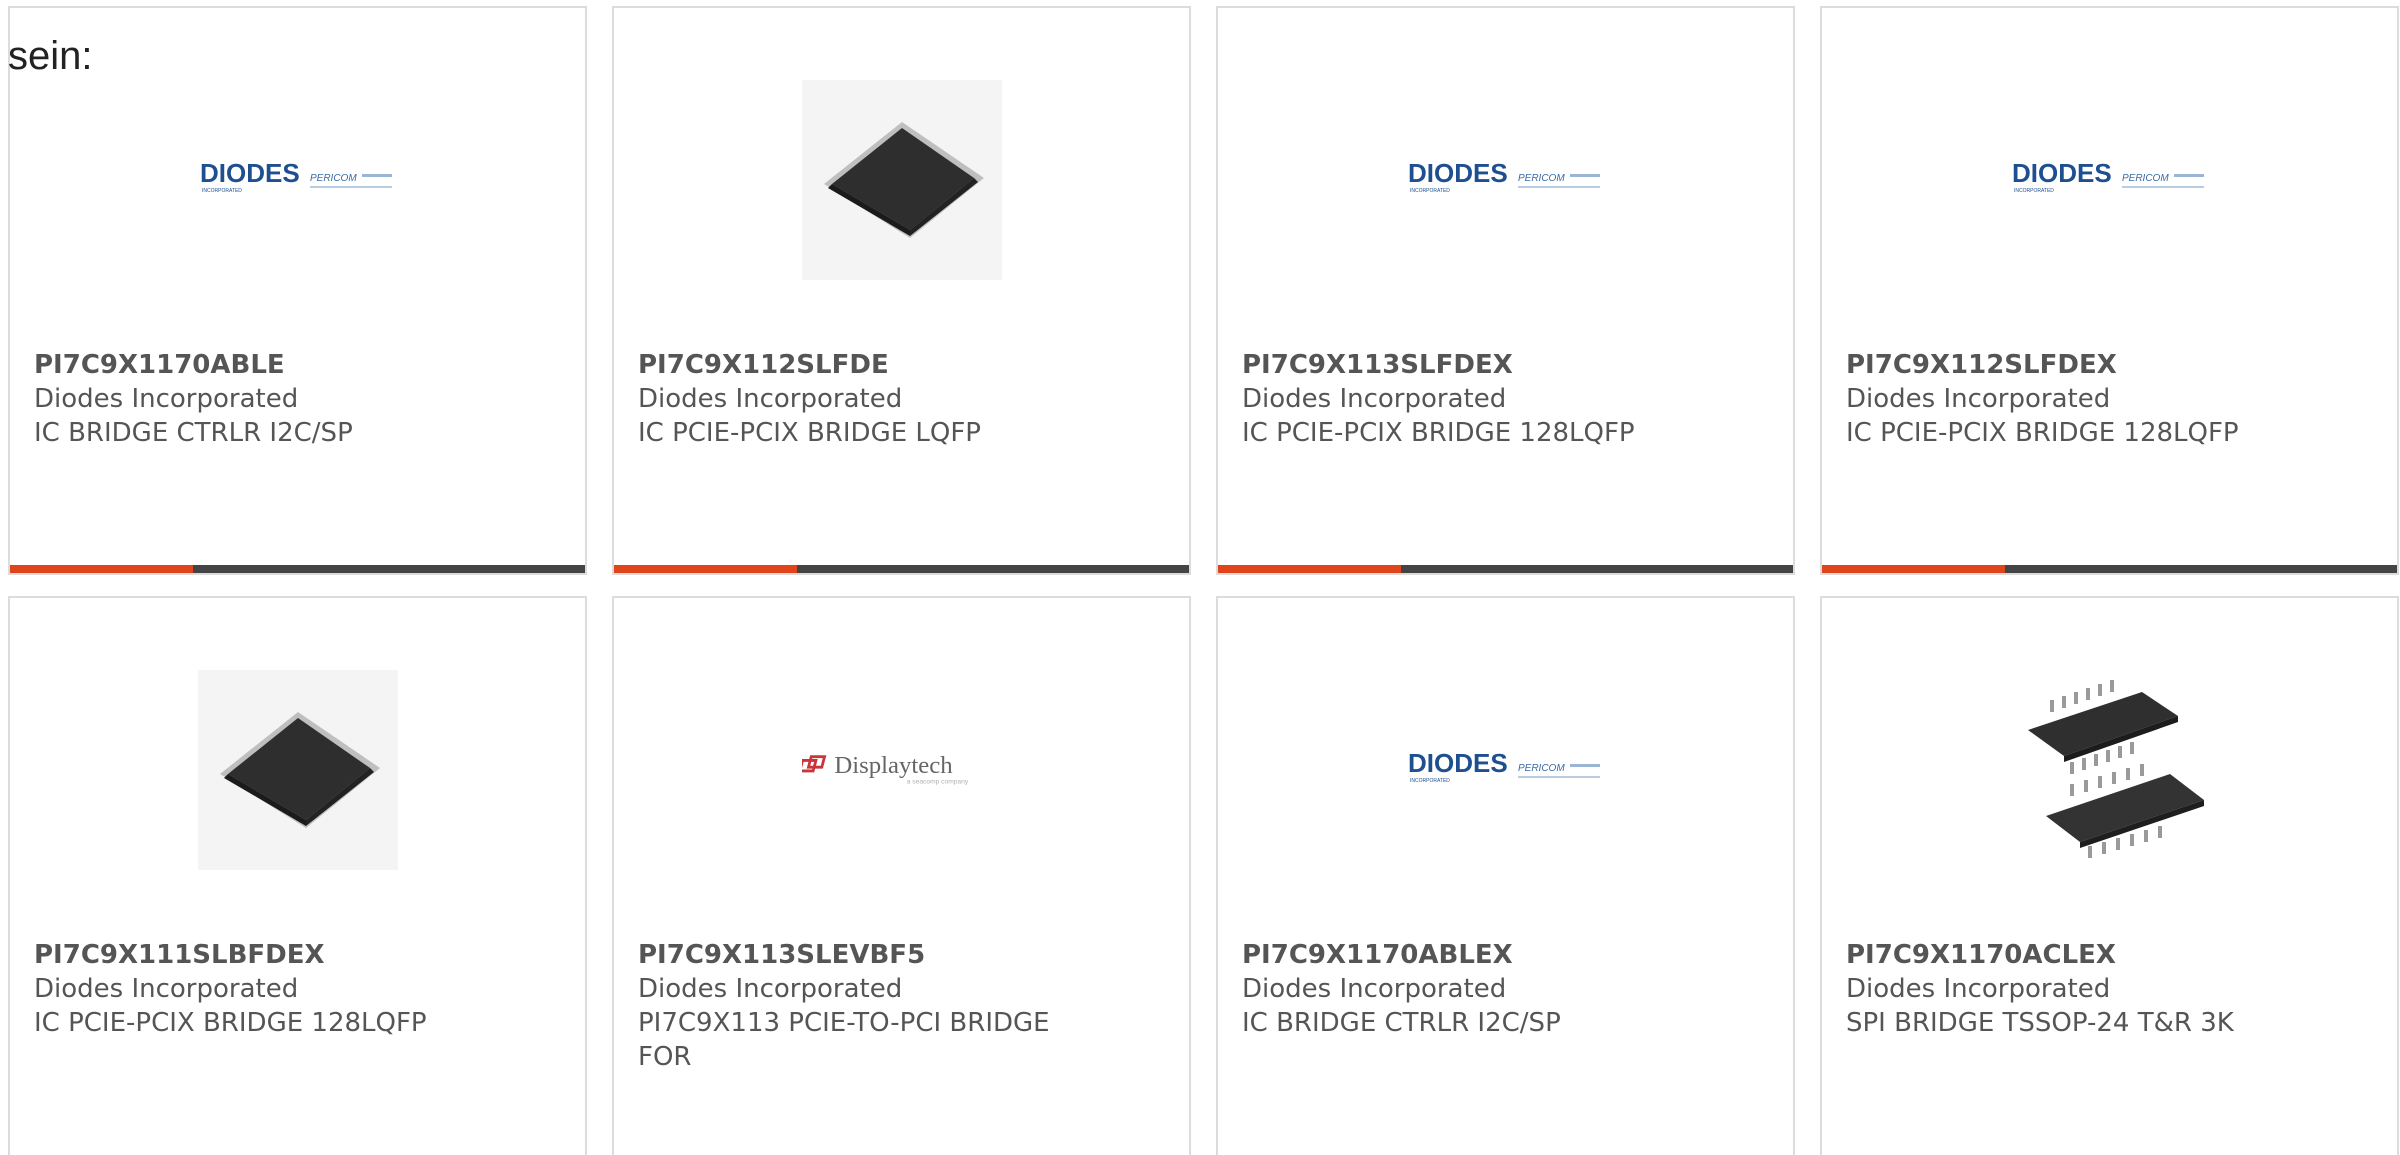 The width and height of the screenshot is (2400, 1155). Describe the element at coordinates (901, 365) in the screenshot. I see `part-number: PI7C9X112SLFDE` at that location.